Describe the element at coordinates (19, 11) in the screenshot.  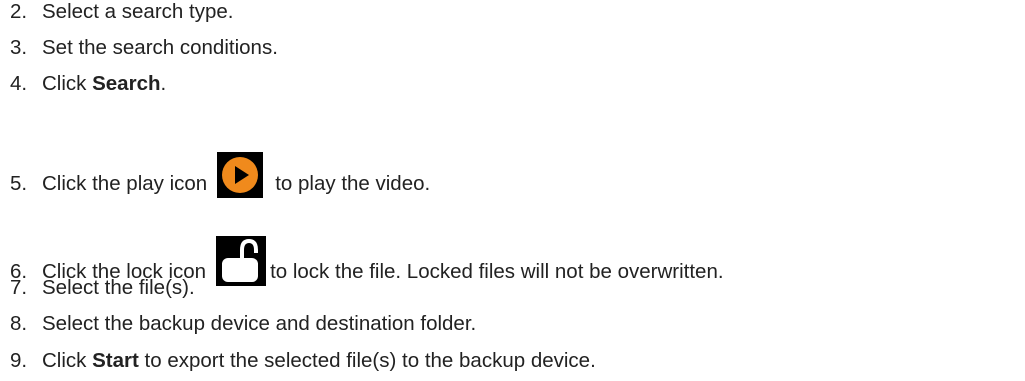
I see `step-number: 2.` at that location.